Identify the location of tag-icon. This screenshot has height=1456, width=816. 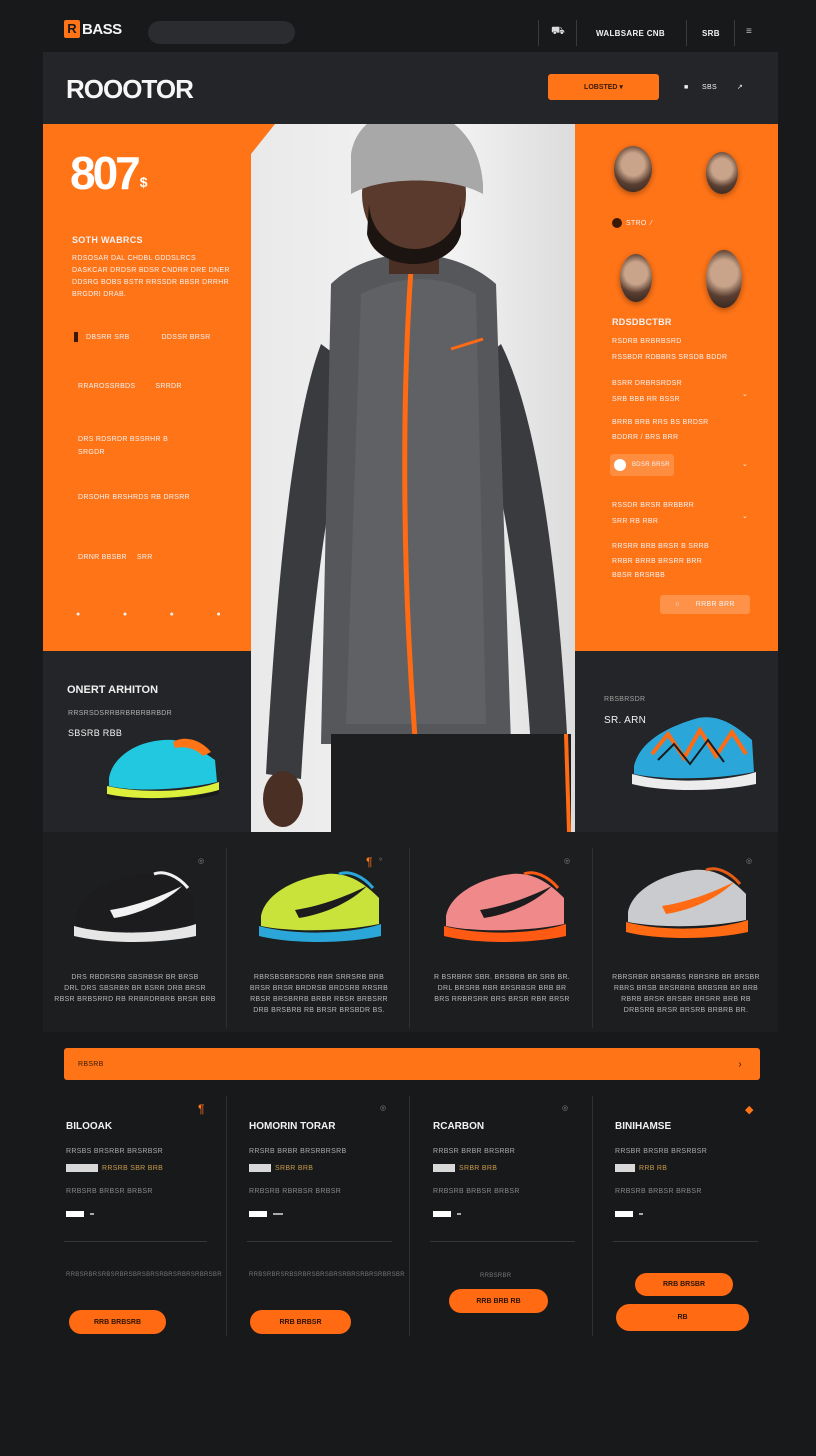
(617, 223).